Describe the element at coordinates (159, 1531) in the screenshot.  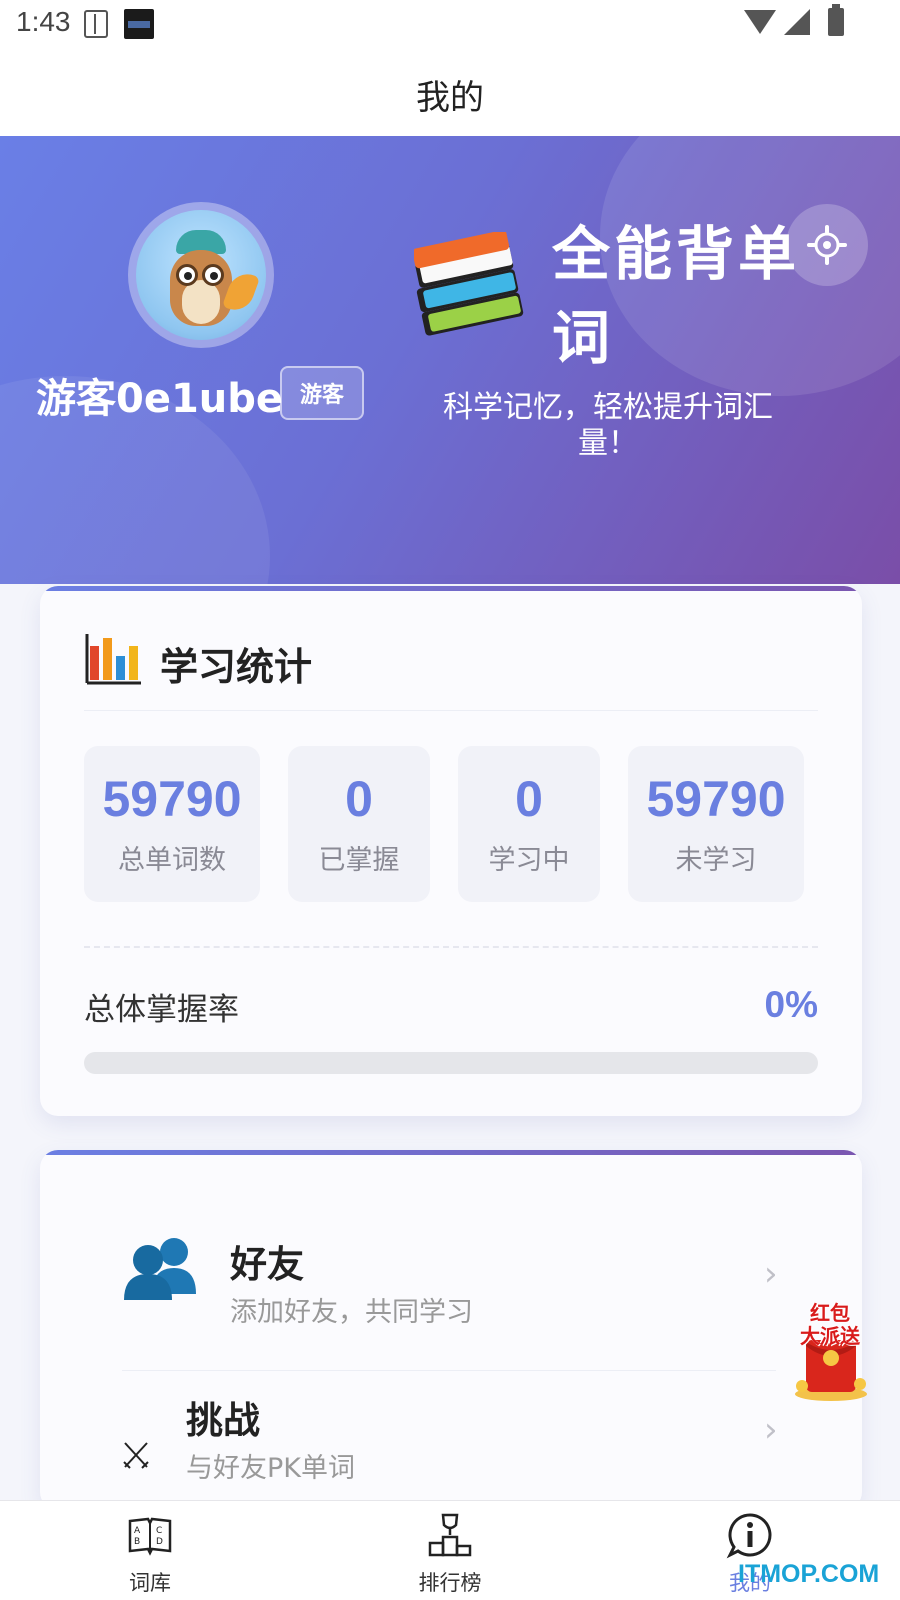
I see `svg-text: C` at that location.